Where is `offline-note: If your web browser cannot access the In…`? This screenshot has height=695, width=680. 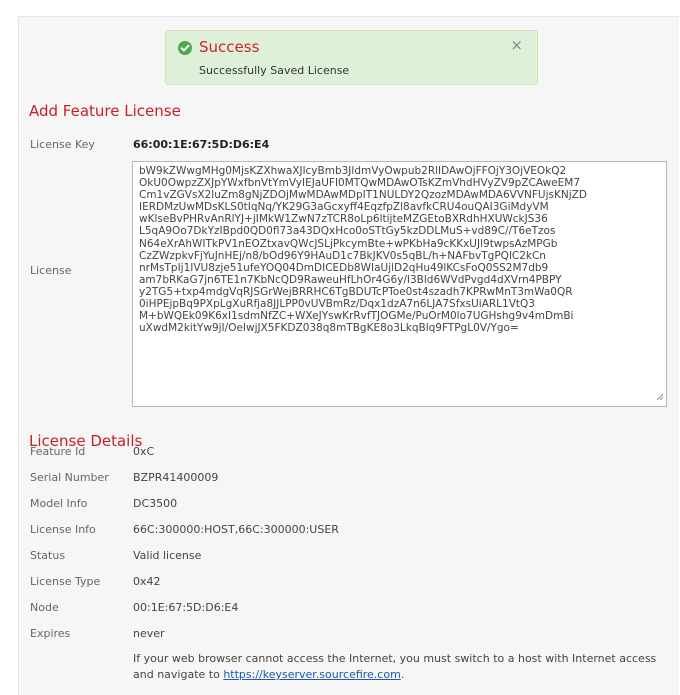 offline-note: If your web browser cannot access the In… is located at coordinates (400, 667).